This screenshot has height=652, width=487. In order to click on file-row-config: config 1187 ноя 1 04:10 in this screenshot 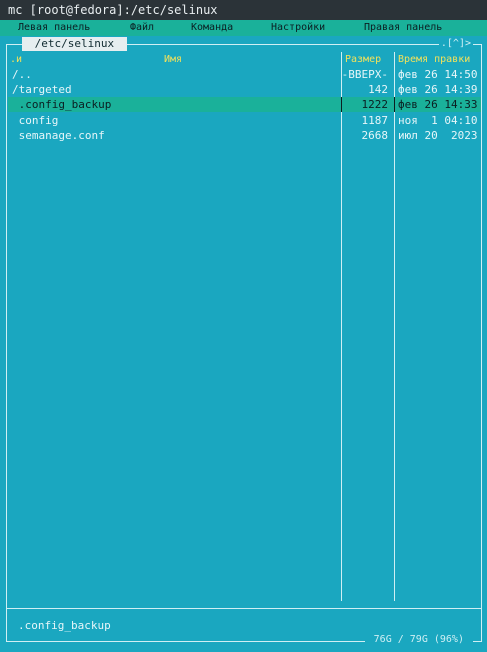, I will do `click(244, 120)`.